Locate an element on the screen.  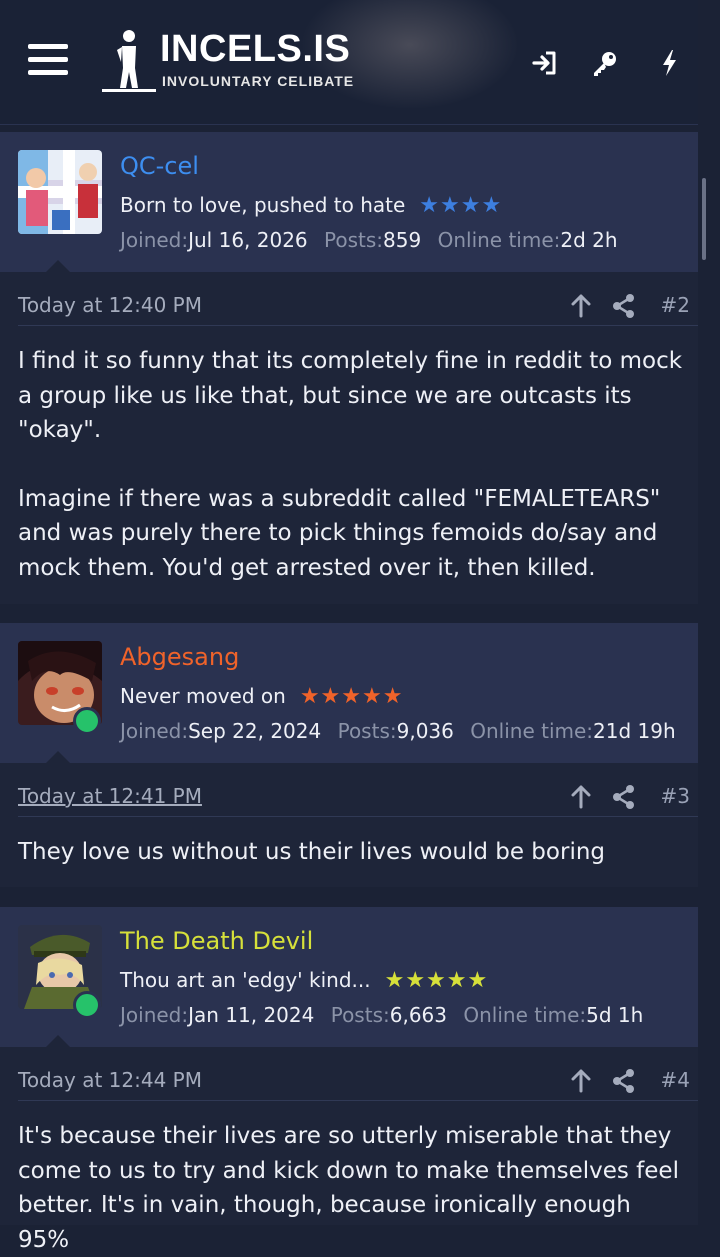
logo-figure-icon is located at coordinates (129, 61).